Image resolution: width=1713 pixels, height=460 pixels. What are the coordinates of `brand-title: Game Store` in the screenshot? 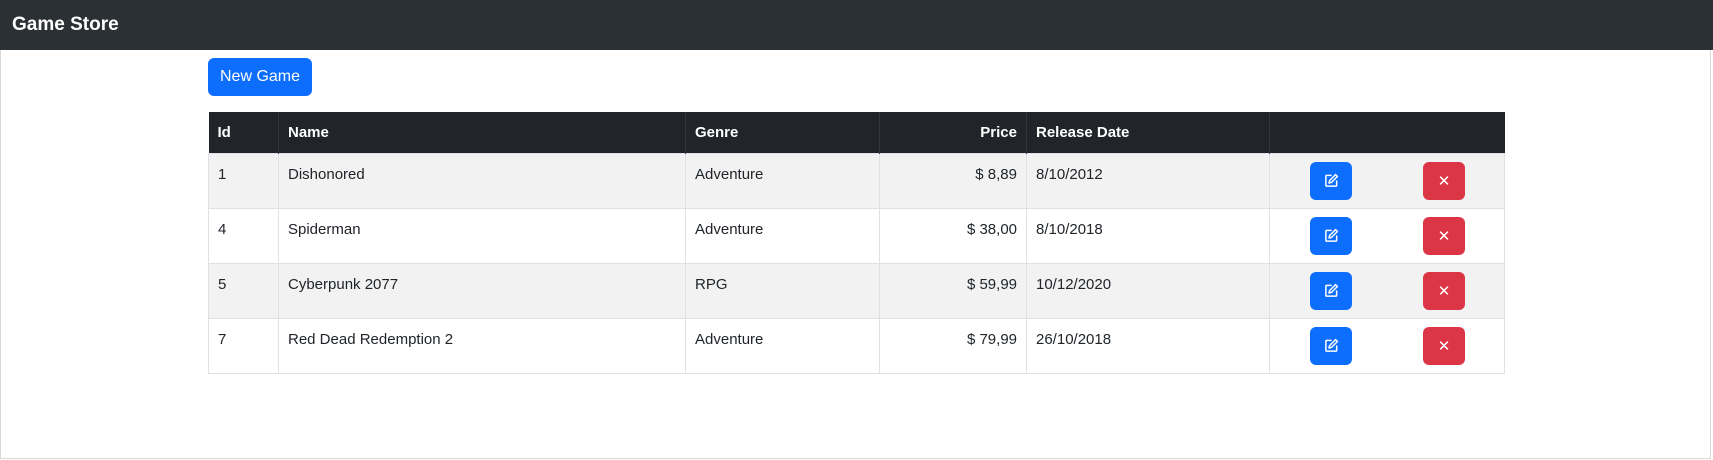 It's located at (65, 25).